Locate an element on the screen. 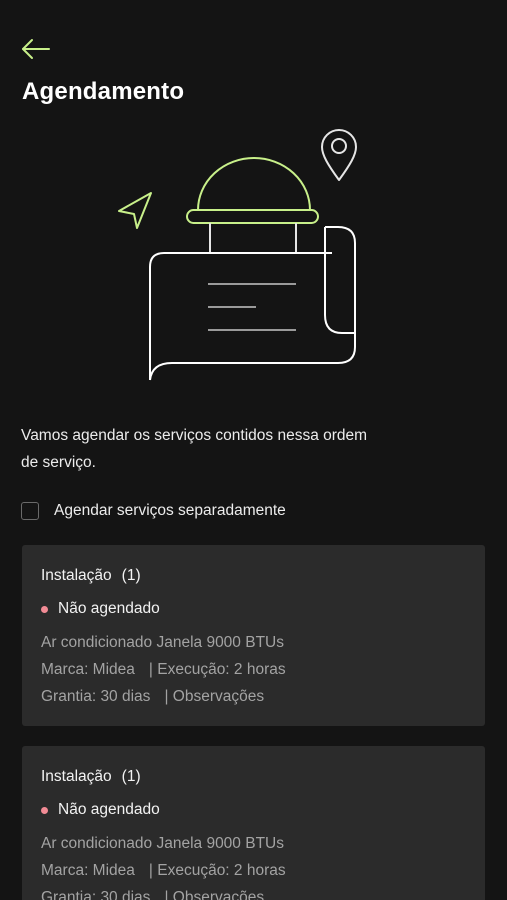  page-title: Agendamento is located at coordinates (103, 91).